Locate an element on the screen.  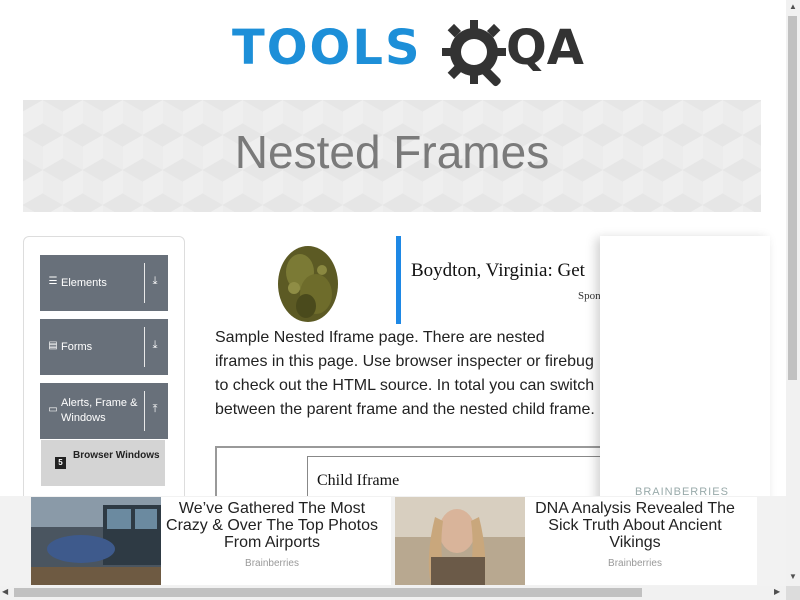
form-icon: ▤ is located at coordinates (53, 345).